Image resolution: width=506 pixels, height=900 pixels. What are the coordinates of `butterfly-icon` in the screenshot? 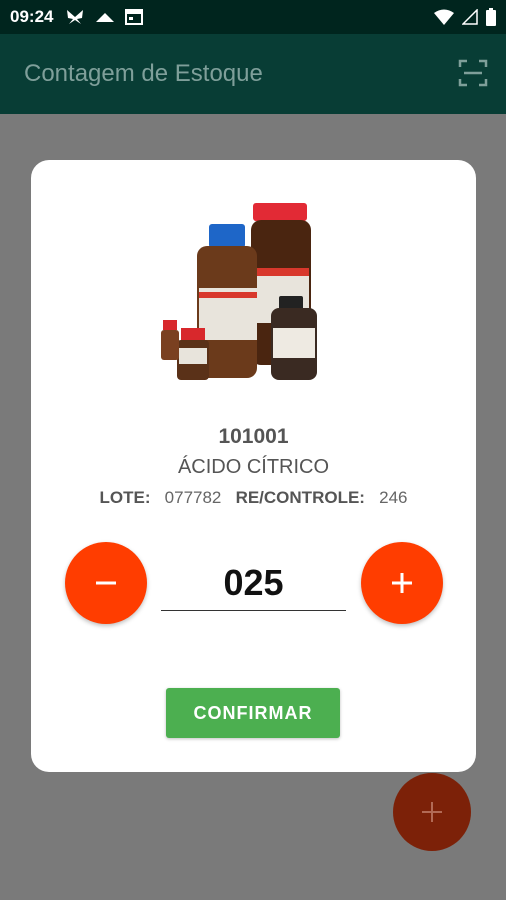 It's located at (75, 17).